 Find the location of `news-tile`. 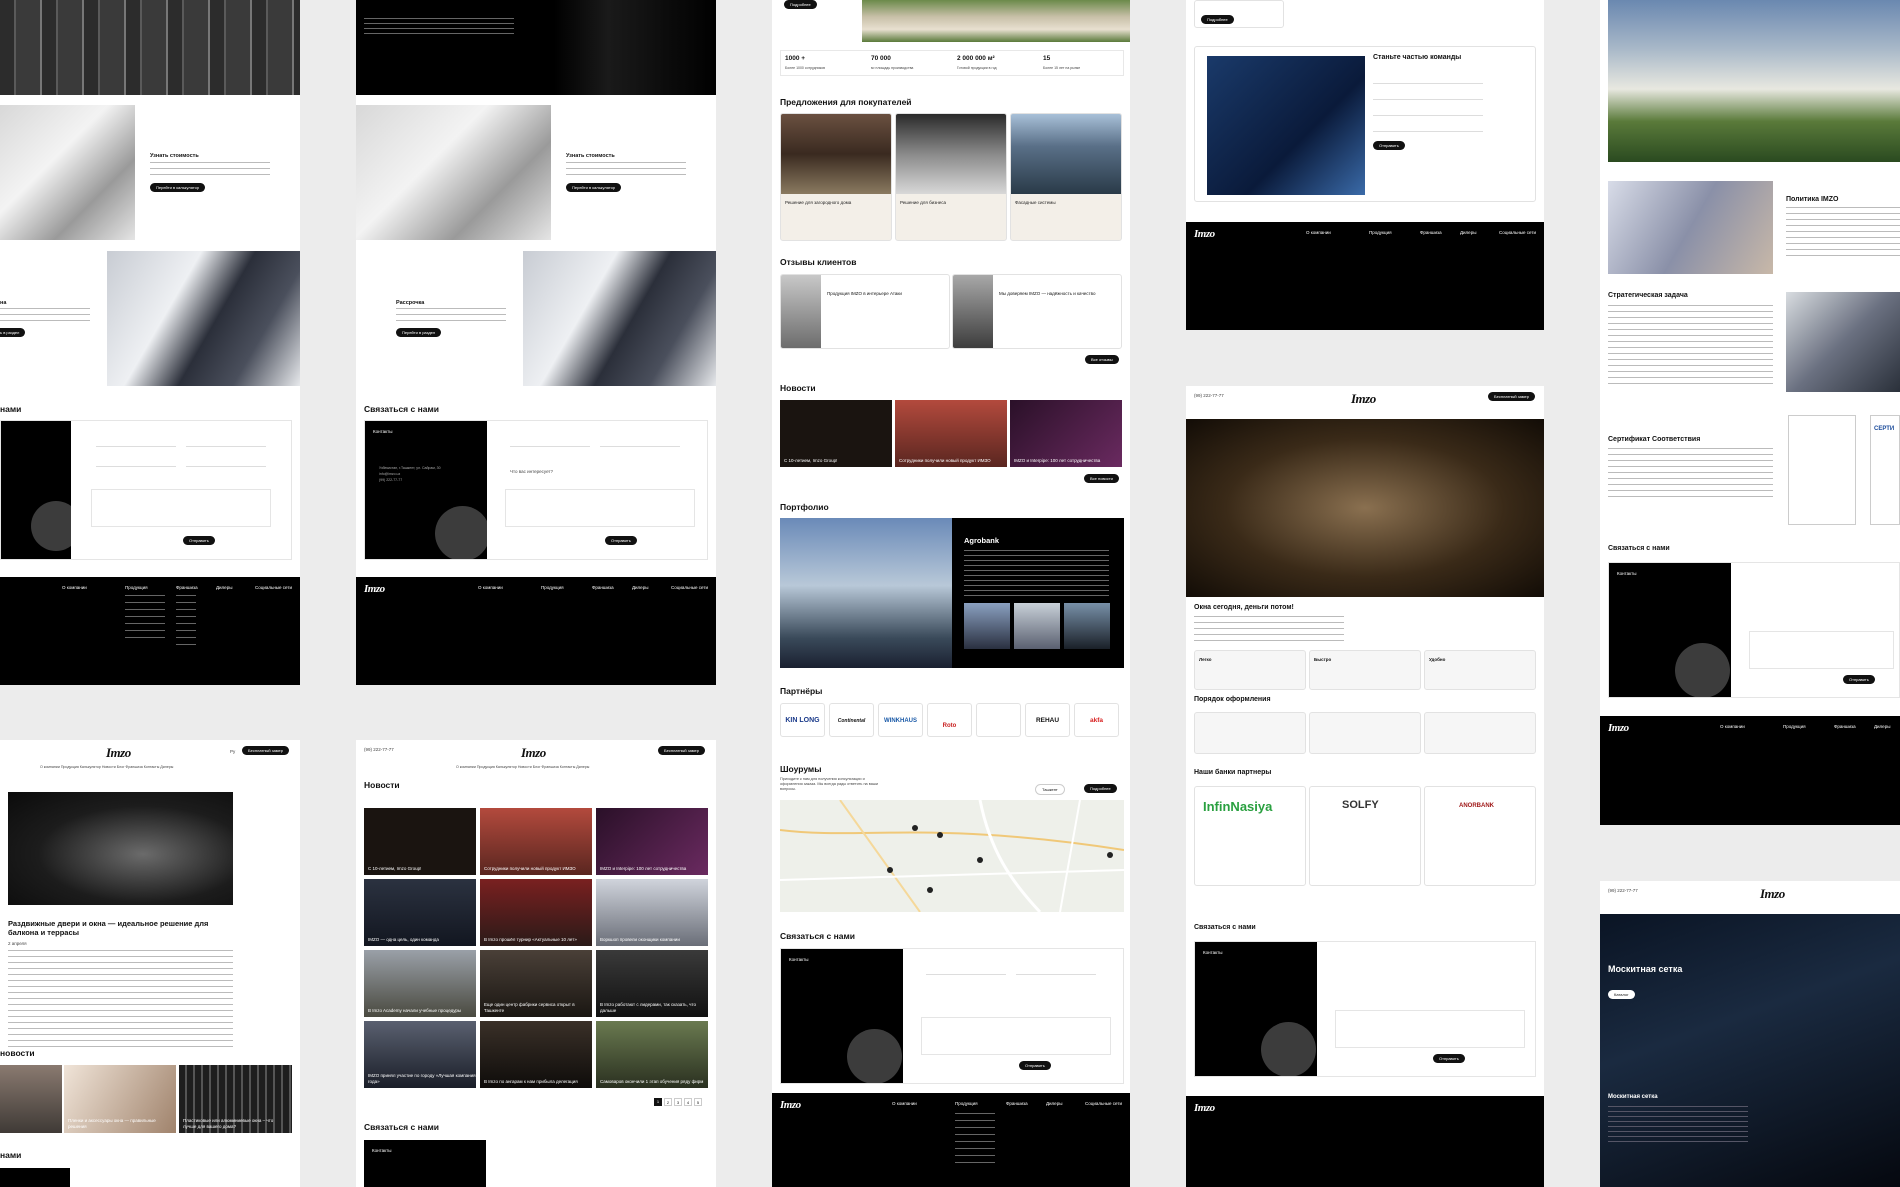

news-tile is located at coordinates (31, 1099).